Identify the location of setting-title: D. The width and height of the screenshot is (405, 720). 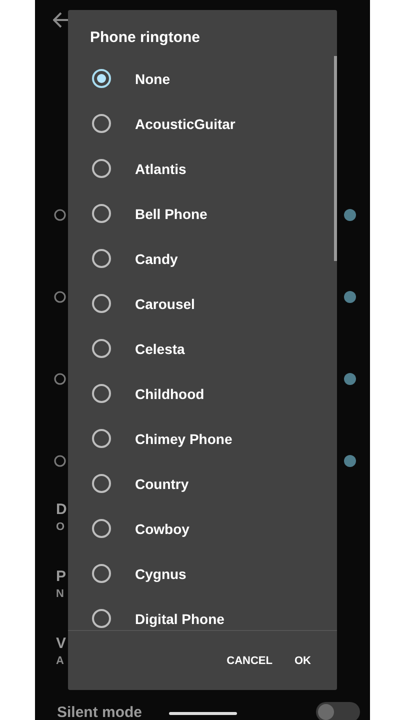
(61, 510).